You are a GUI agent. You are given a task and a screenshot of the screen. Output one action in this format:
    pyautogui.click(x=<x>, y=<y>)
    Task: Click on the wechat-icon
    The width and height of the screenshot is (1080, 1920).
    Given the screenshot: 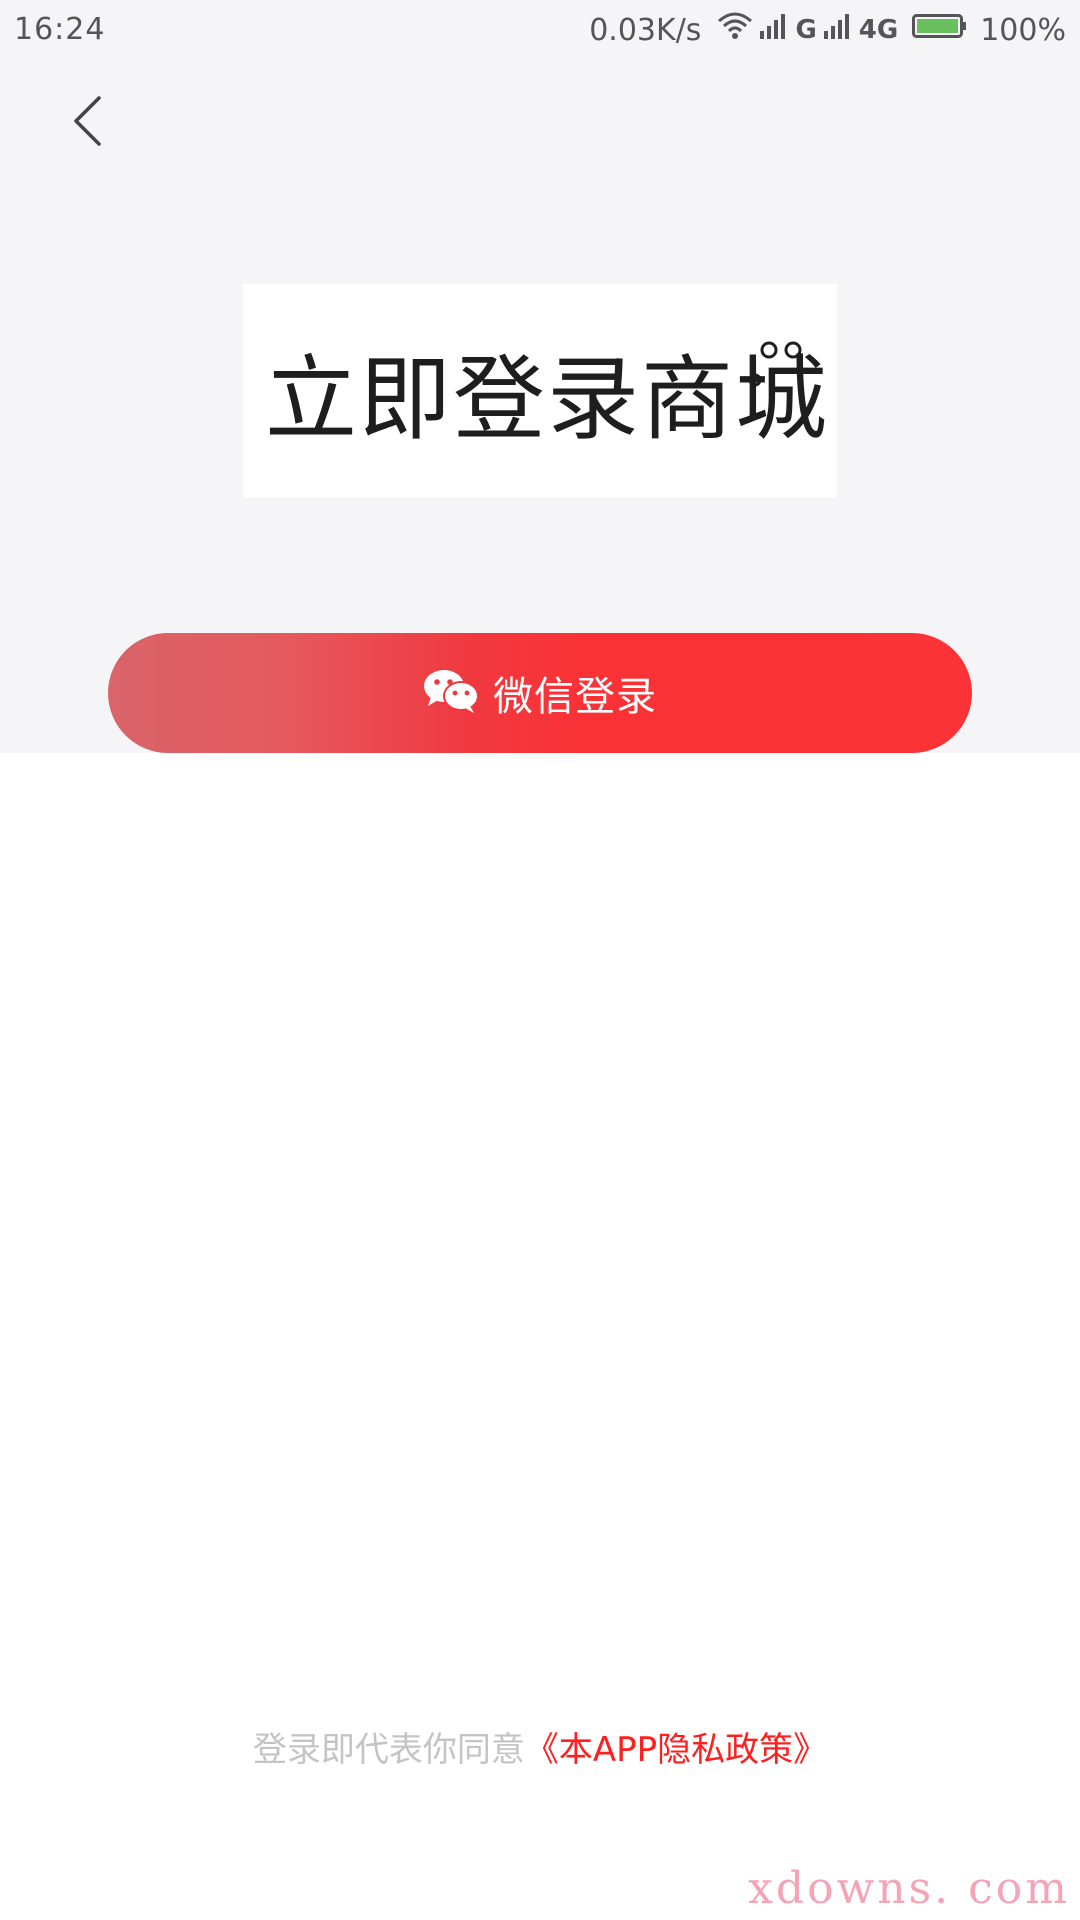 What is the action you would take?
    pyautogui.click(x=451, y=693)
    